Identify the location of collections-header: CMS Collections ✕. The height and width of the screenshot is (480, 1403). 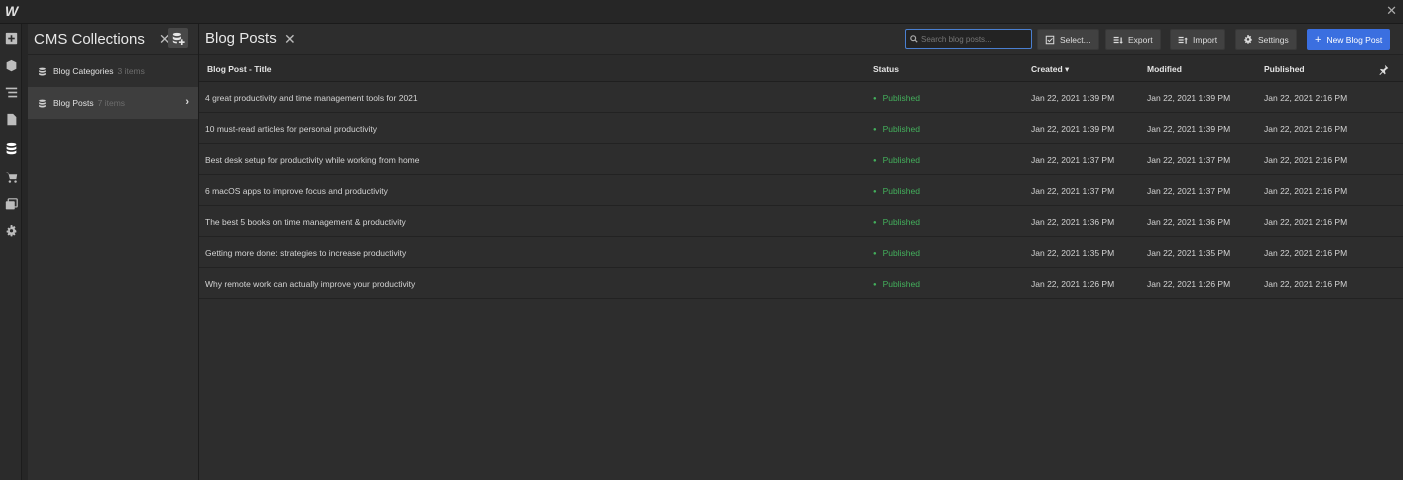
(113, 39).